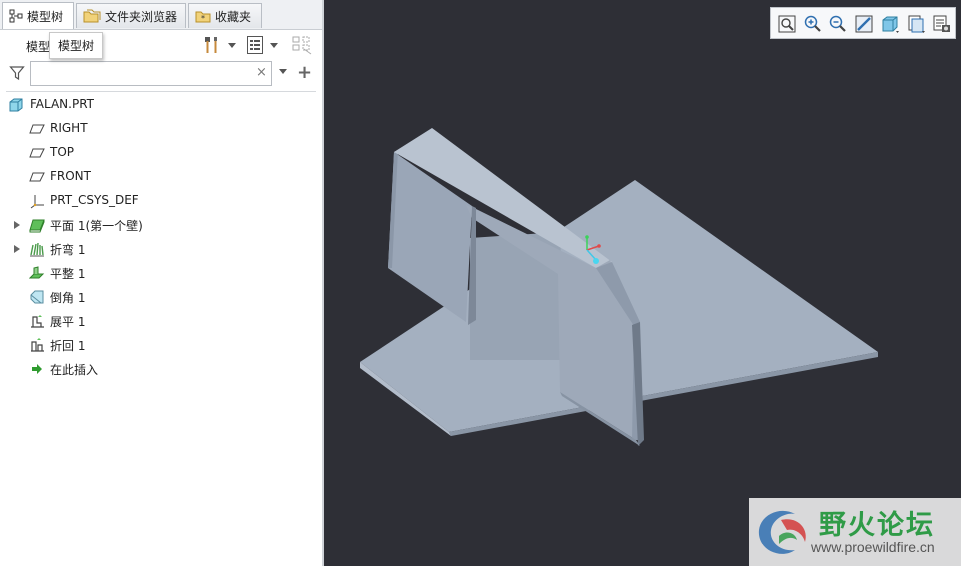 This screenshot has height=566, width=961. Describe the element at coordinates (158, 225) in the screenshot. I see `tree-item-planar-wall: 平面 1(第一个壁)` at that location.